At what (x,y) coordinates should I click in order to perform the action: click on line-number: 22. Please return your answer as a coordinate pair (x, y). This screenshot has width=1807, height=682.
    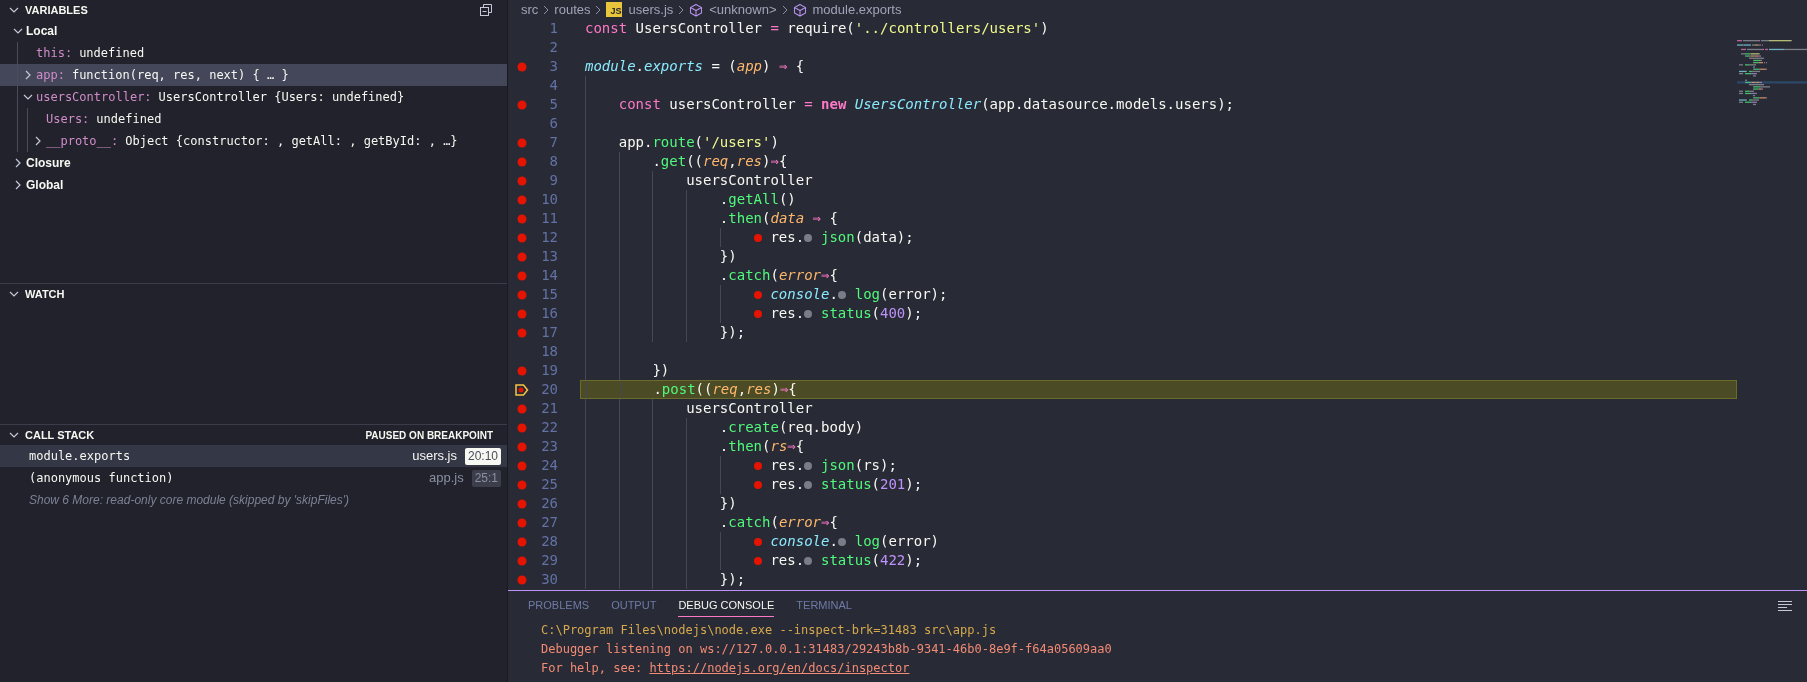
    Looking at the image, I should click on (549, 427).